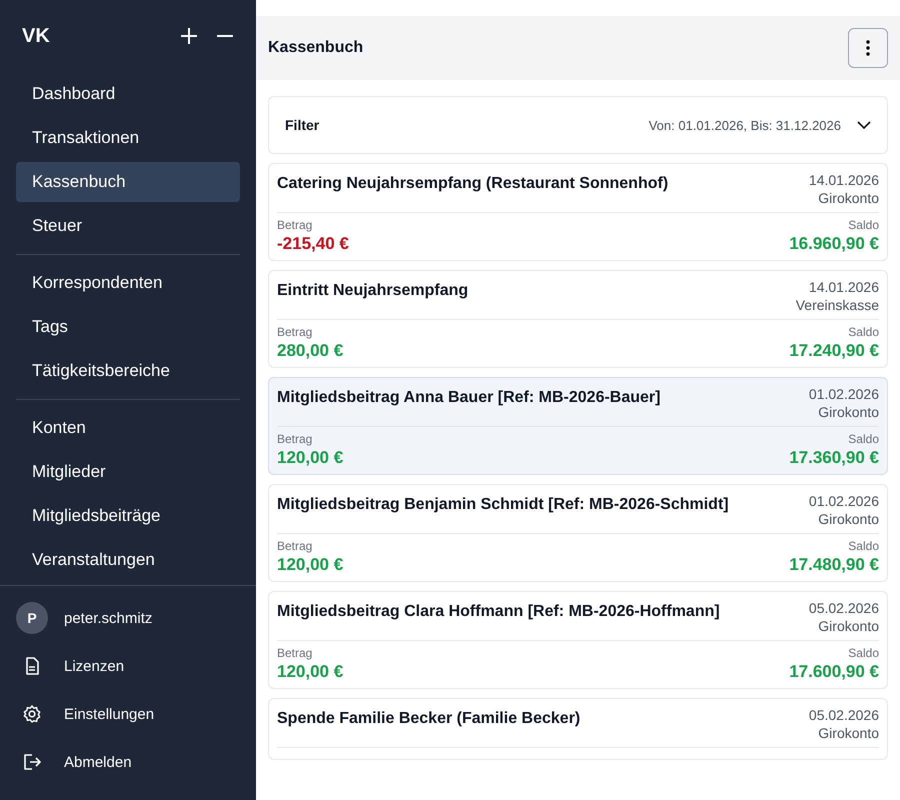 The width and height of the screenshot is (900, 800). I want to click on transaction-card: Mitgliedsbeitrag Benjamin Schmidt [Ref: MB-2026-Schmidt] 01.02.2026 Girokonto Betrag 120,00 € Saldo 17.480,90 €, so click(578, 533).